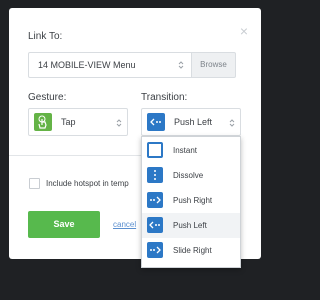 The height and width of the screenshot is (300, 320). I want to click on transition-option-slide-right: Slide Right, so click(191, 250).